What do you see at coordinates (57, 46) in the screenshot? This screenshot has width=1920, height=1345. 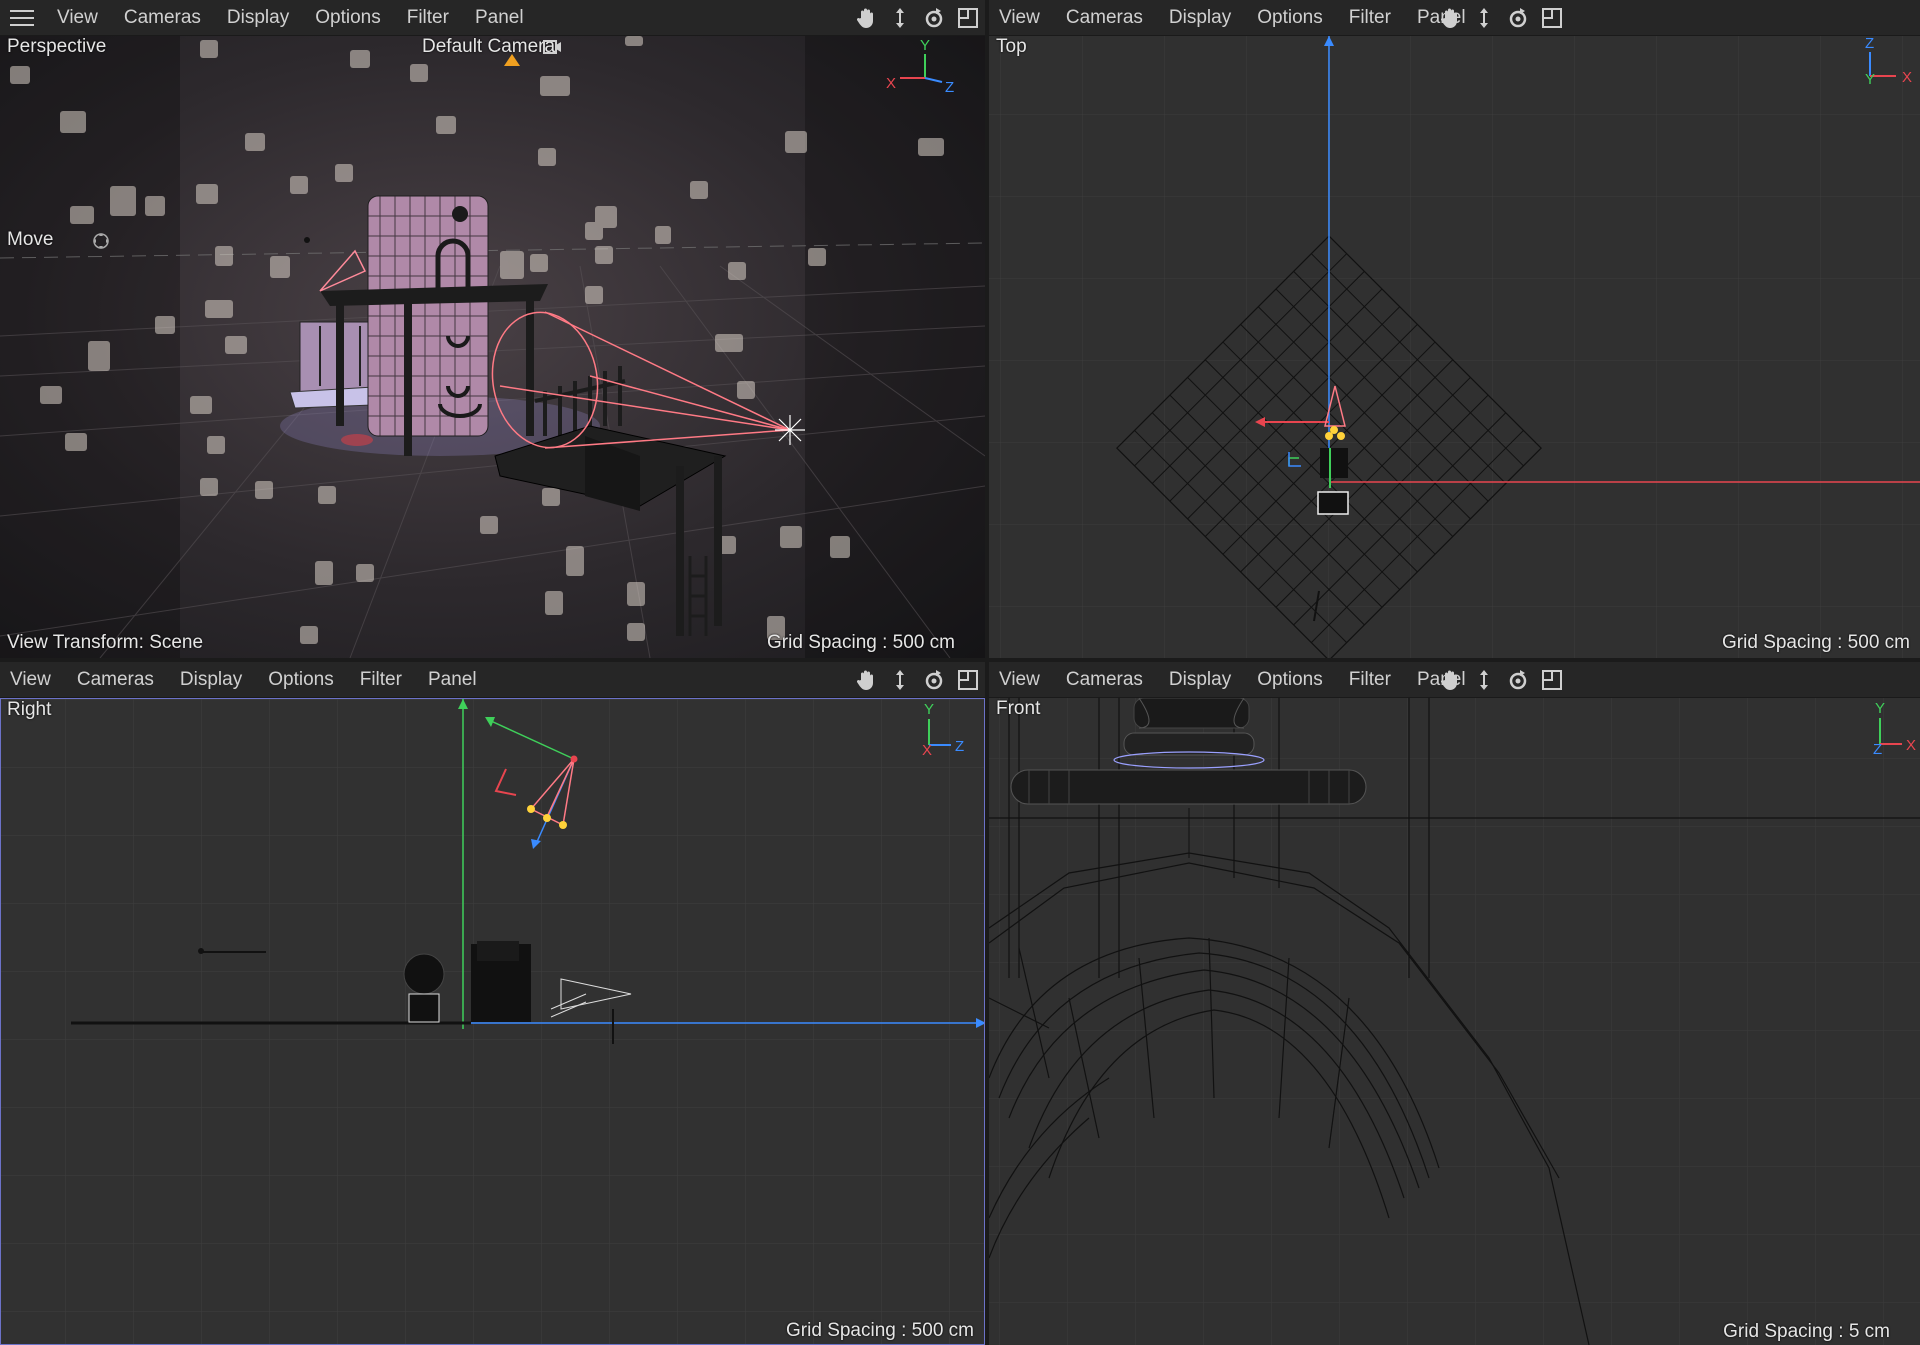 I see `view-name-label: Perspective` at bounding box center [57, 46].